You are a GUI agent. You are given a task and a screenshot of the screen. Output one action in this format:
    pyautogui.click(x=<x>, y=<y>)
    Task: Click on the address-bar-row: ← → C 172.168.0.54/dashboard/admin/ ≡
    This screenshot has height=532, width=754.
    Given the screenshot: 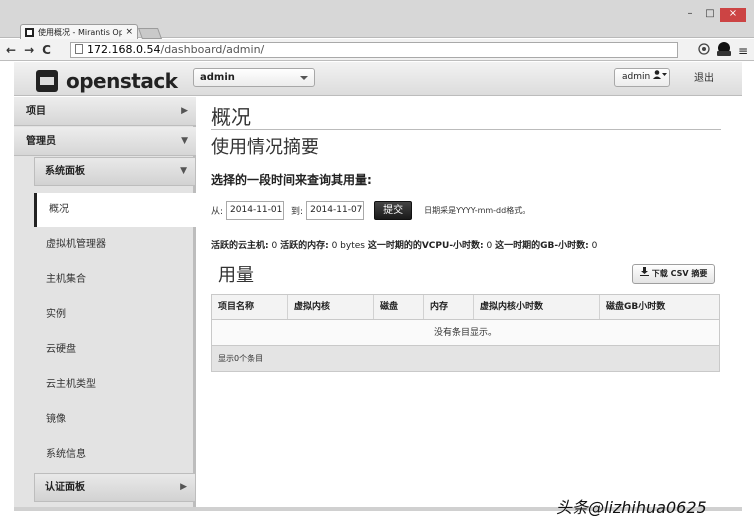 What is the action you would take?
    pyautogui.click(x=377, y=50)
    